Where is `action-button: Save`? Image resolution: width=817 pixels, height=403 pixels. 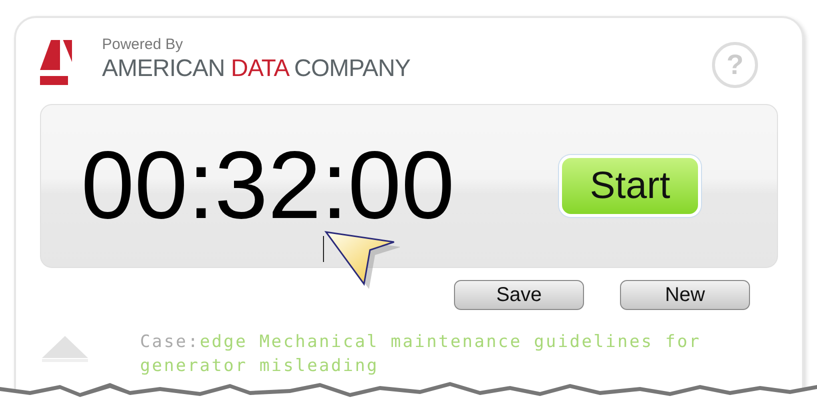 action-button: Save is located at coordinates (519, 295).